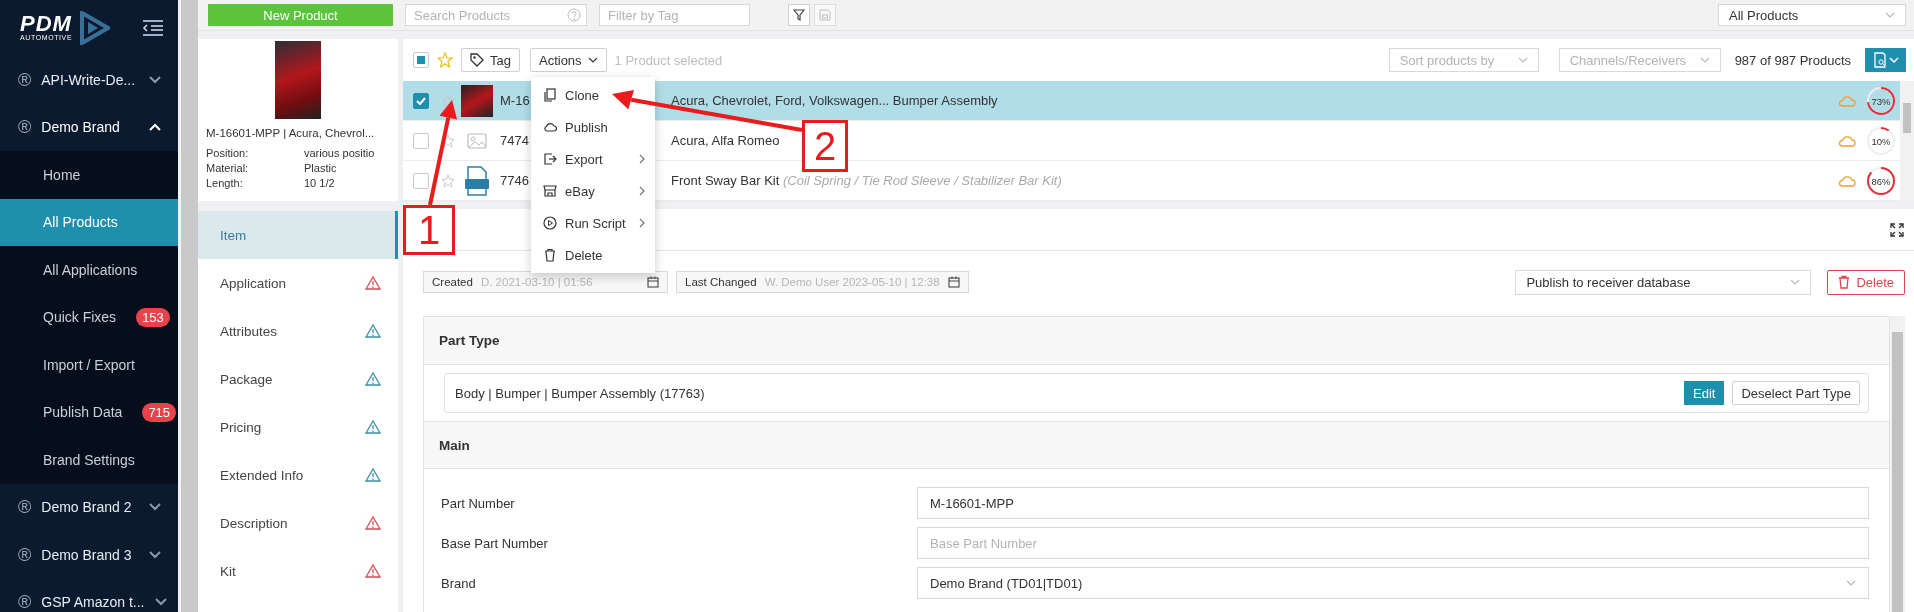 Image resolution: width=1914 pixels, height=612 pixels. I want to click on expand-icon, so click(1897, 229).